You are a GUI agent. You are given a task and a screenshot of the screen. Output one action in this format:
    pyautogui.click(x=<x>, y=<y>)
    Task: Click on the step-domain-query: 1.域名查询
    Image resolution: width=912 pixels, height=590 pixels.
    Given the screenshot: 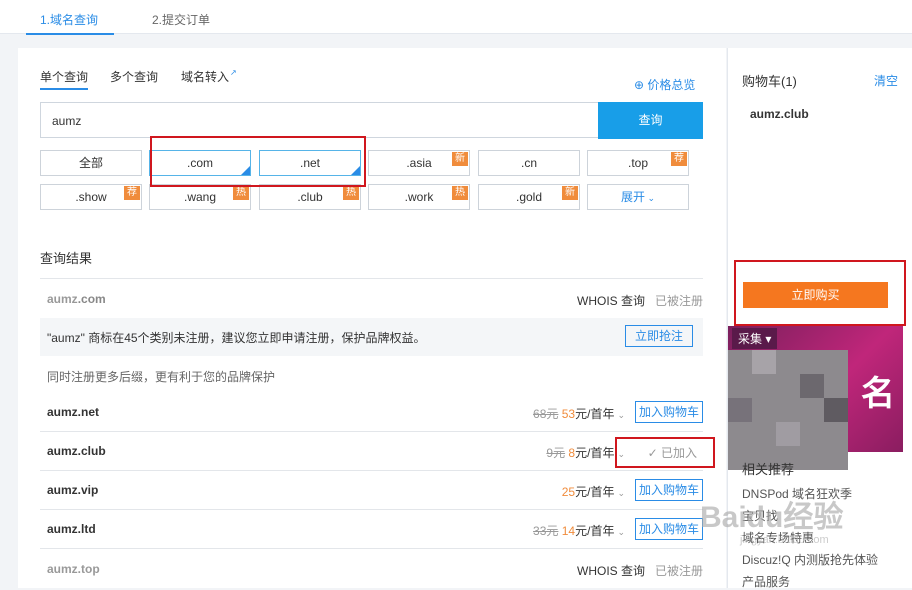 What is the action you would take?
    pyautogui.click(x=70, y=23)
    